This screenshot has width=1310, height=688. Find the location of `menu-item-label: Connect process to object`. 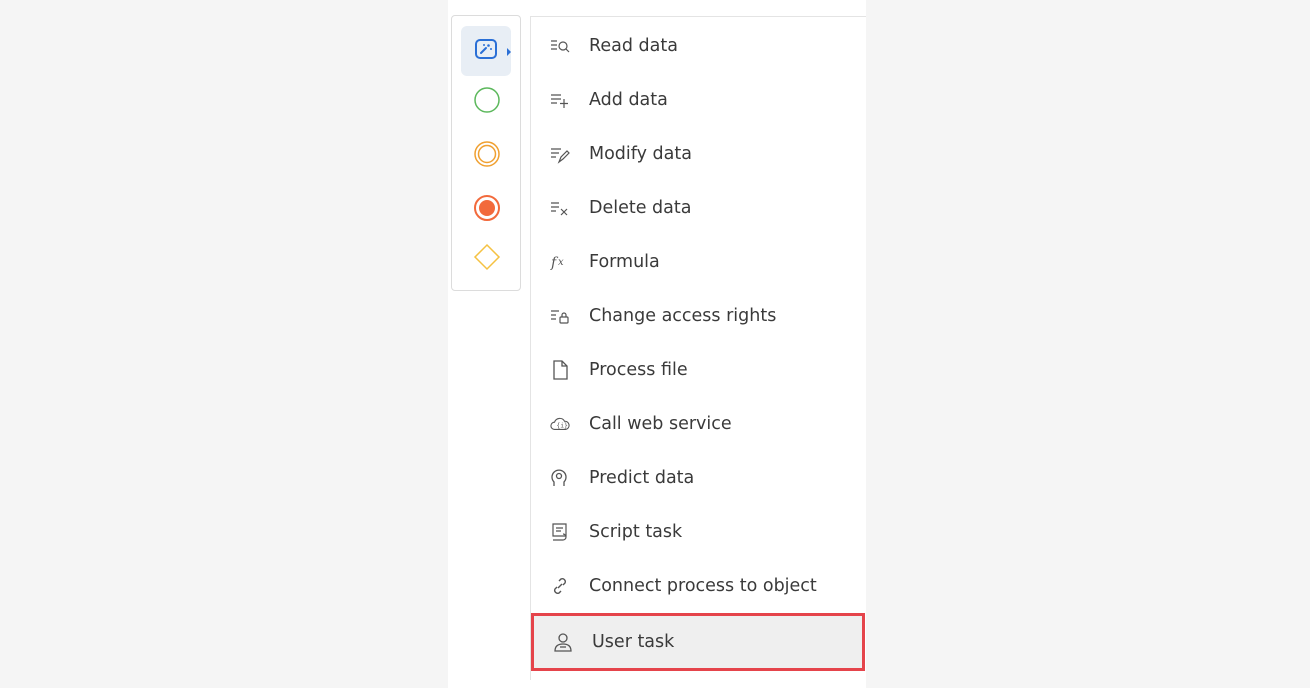

menu-item-label: Connect process to object is located at coordinates (703, 586).